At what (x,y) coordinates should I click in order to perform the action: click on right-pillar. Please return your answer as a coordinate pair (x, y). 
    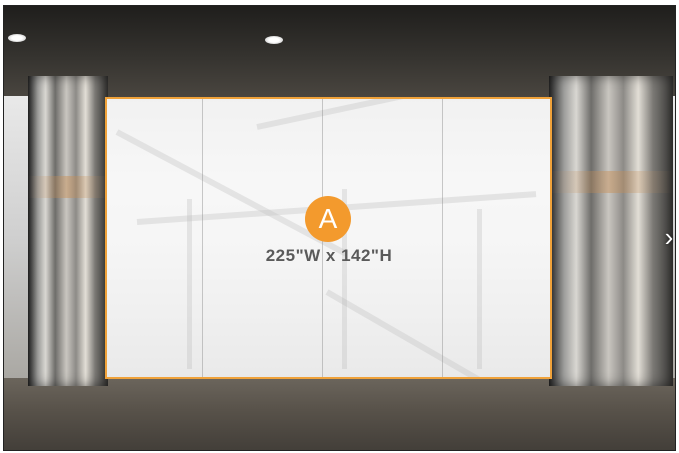
    Looking at the image, I should click on (611, 231).